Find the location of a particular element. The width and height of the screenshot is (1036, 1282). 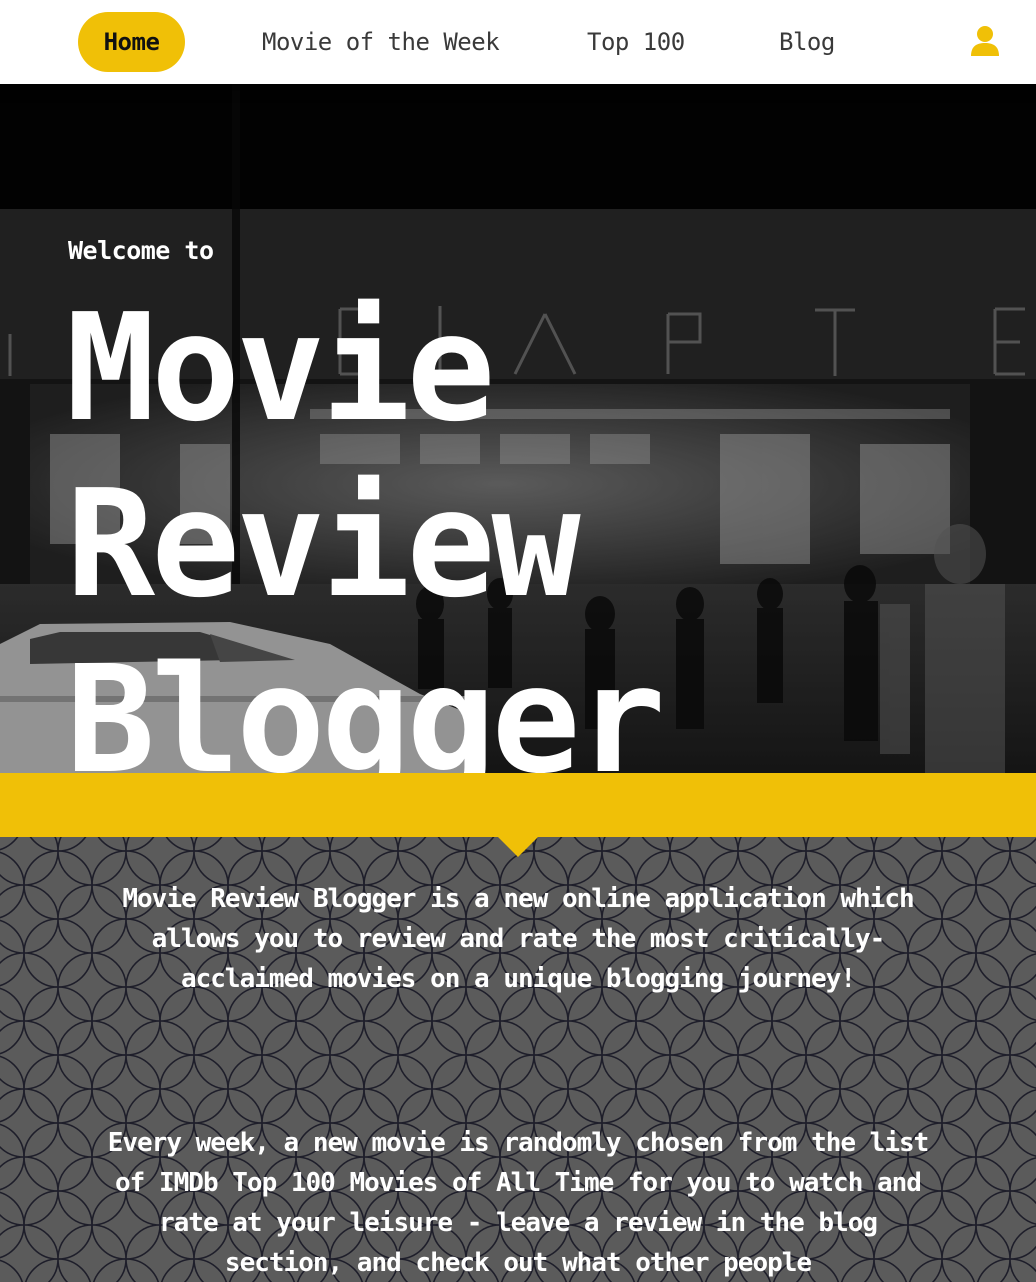

top-navbar: Home Movie of the Week Top 100 Blog is located at coordinates (518, 42).